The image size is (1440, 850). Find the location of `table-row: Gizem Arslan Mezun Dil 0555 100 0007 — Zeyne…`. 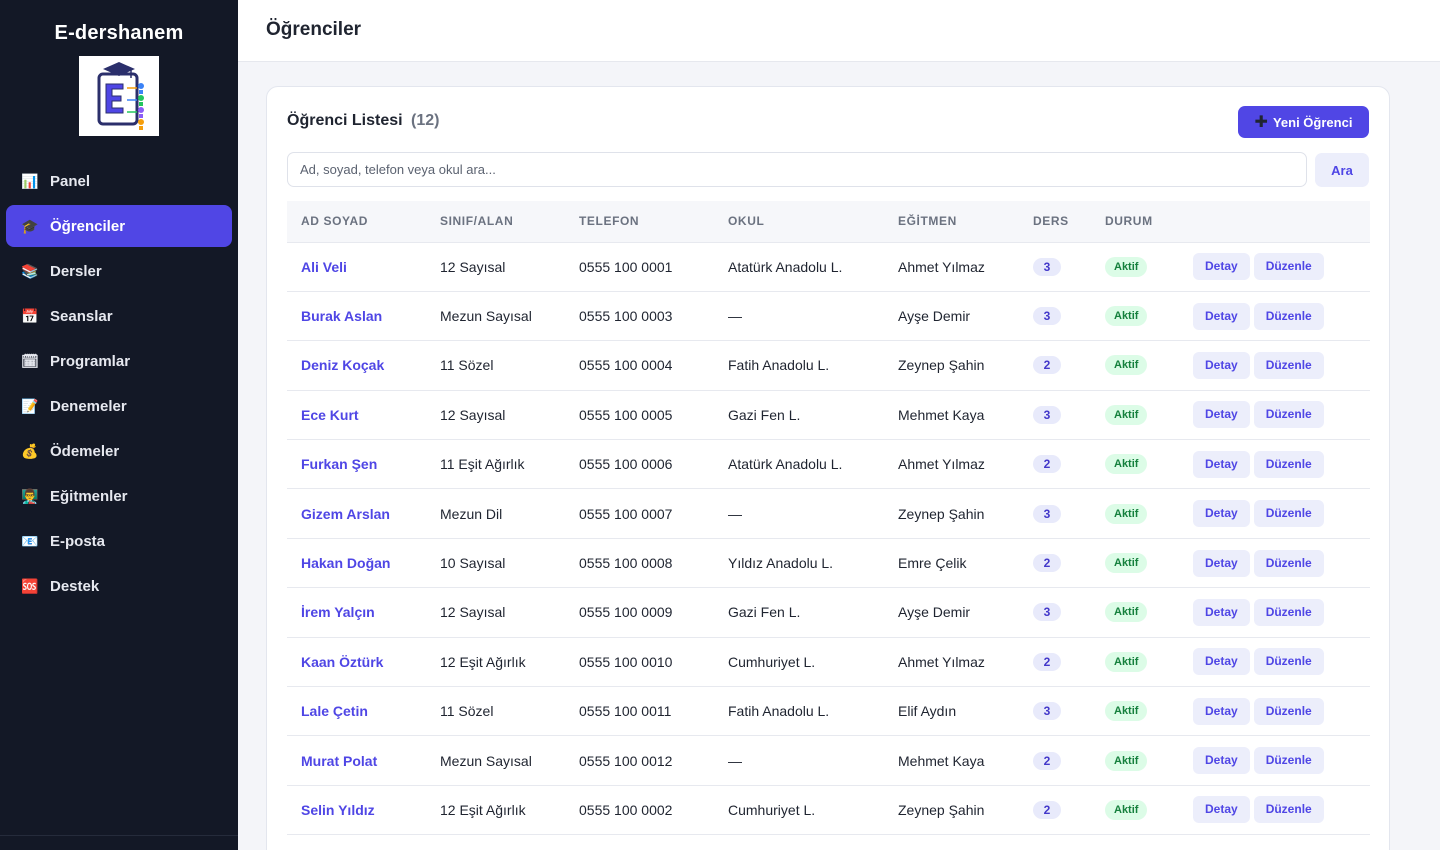

table-row: Gizem Arslan Mezun Dil 0555 100 0007 — Zeyne… is located at coordinates (828, 514).